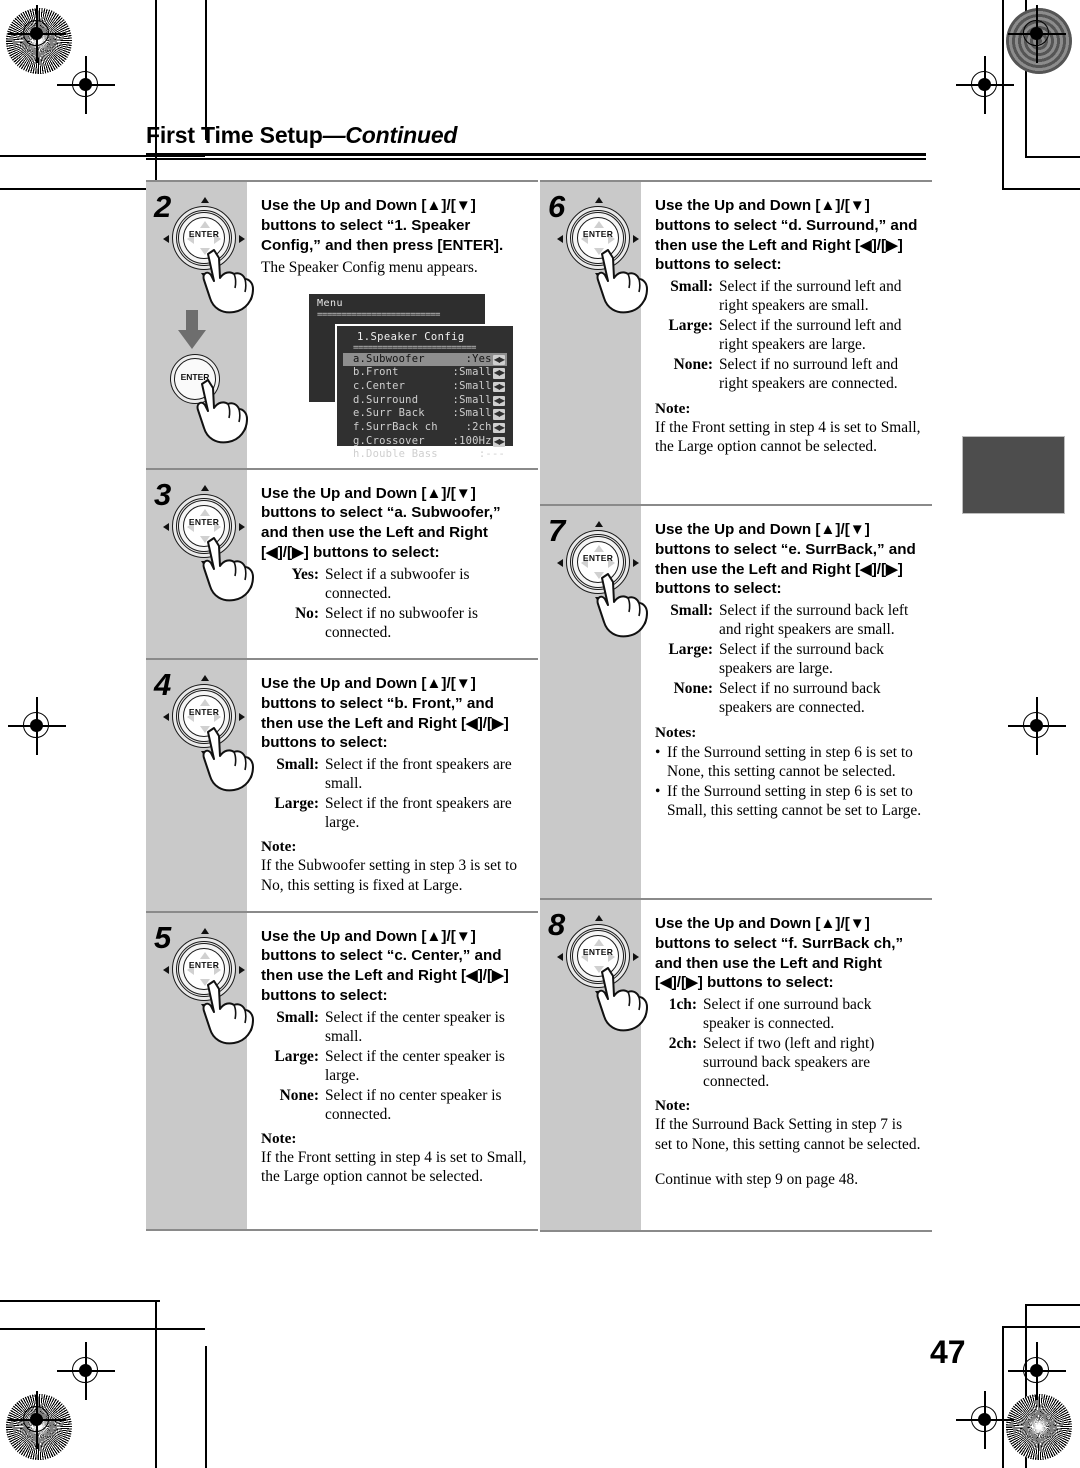  What do you see at coordinates (425, 359) in the screenshot?
I see `osd-setting-row: a.Subwoofer:Yes ◀▶` at bounding box center [425, 359].